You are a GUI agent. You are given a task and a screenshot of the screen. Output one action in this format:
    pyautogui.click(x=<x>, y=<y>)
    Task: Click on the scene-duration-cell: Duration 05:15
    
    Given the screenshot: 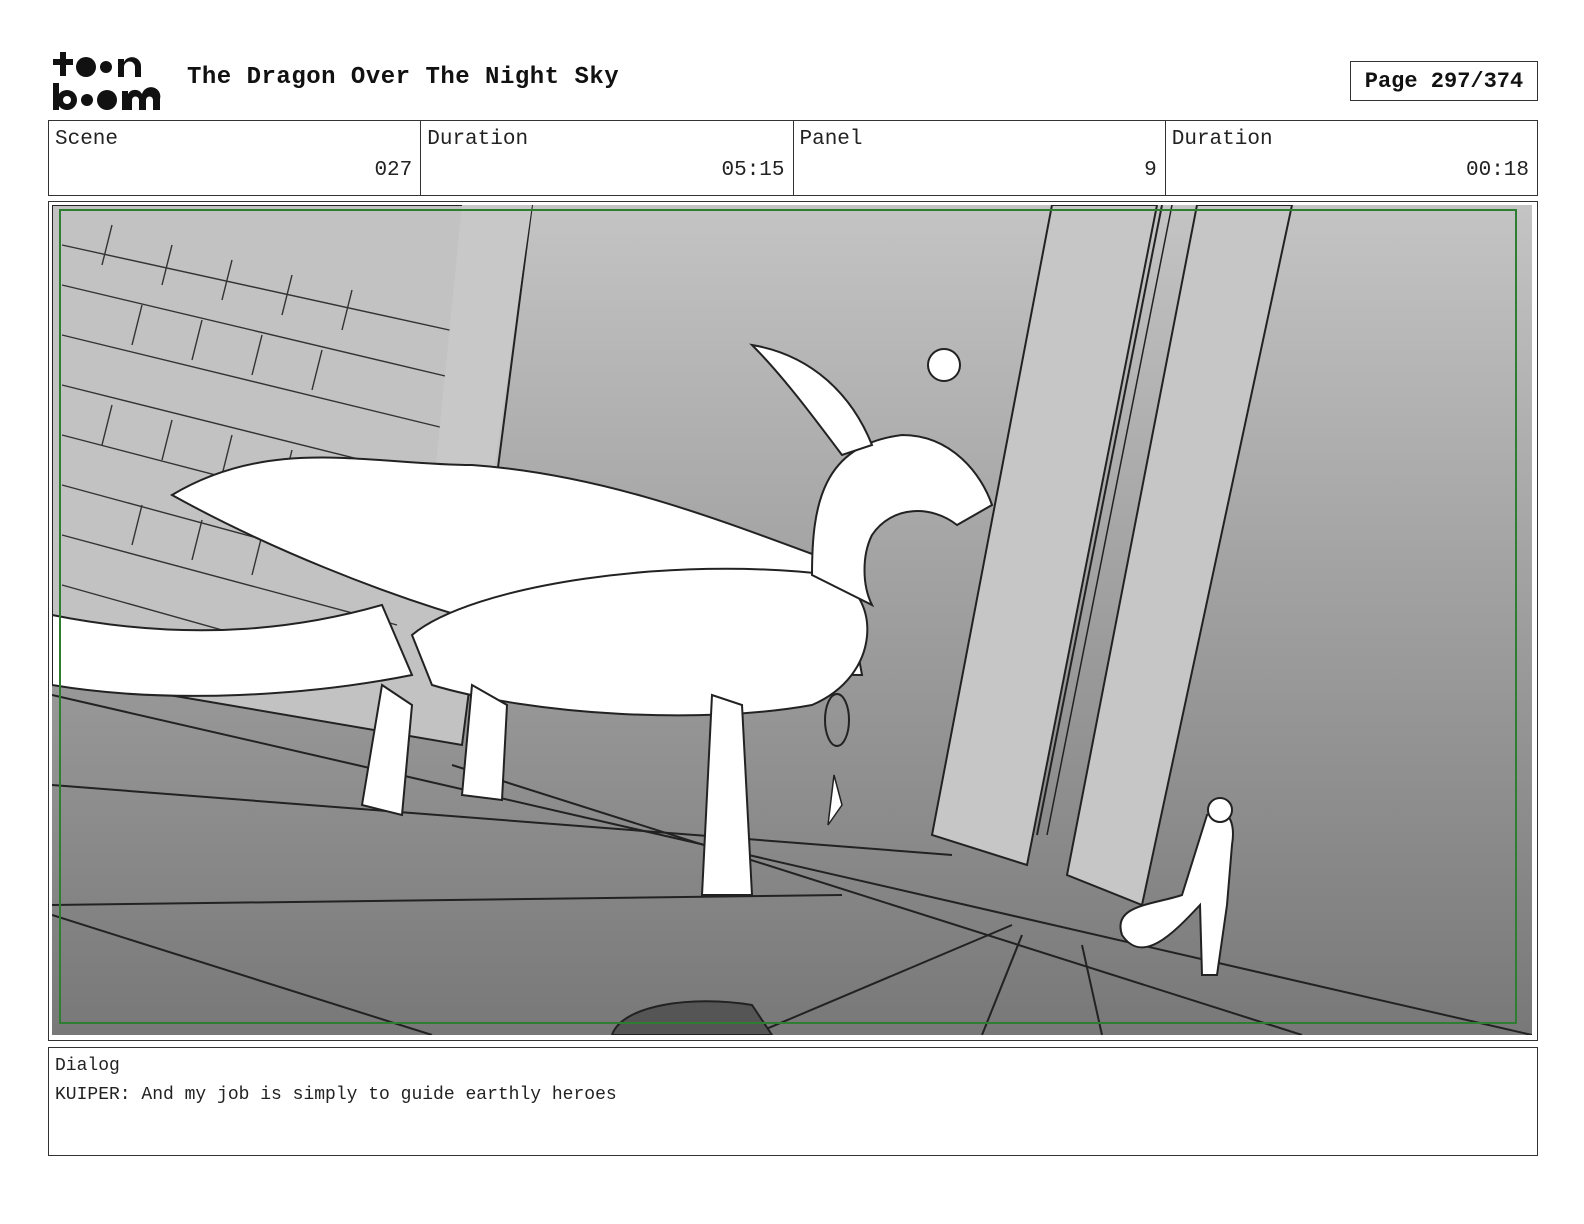 What is the action you would take?
    pyautogui.click(x=607, y=158)
    